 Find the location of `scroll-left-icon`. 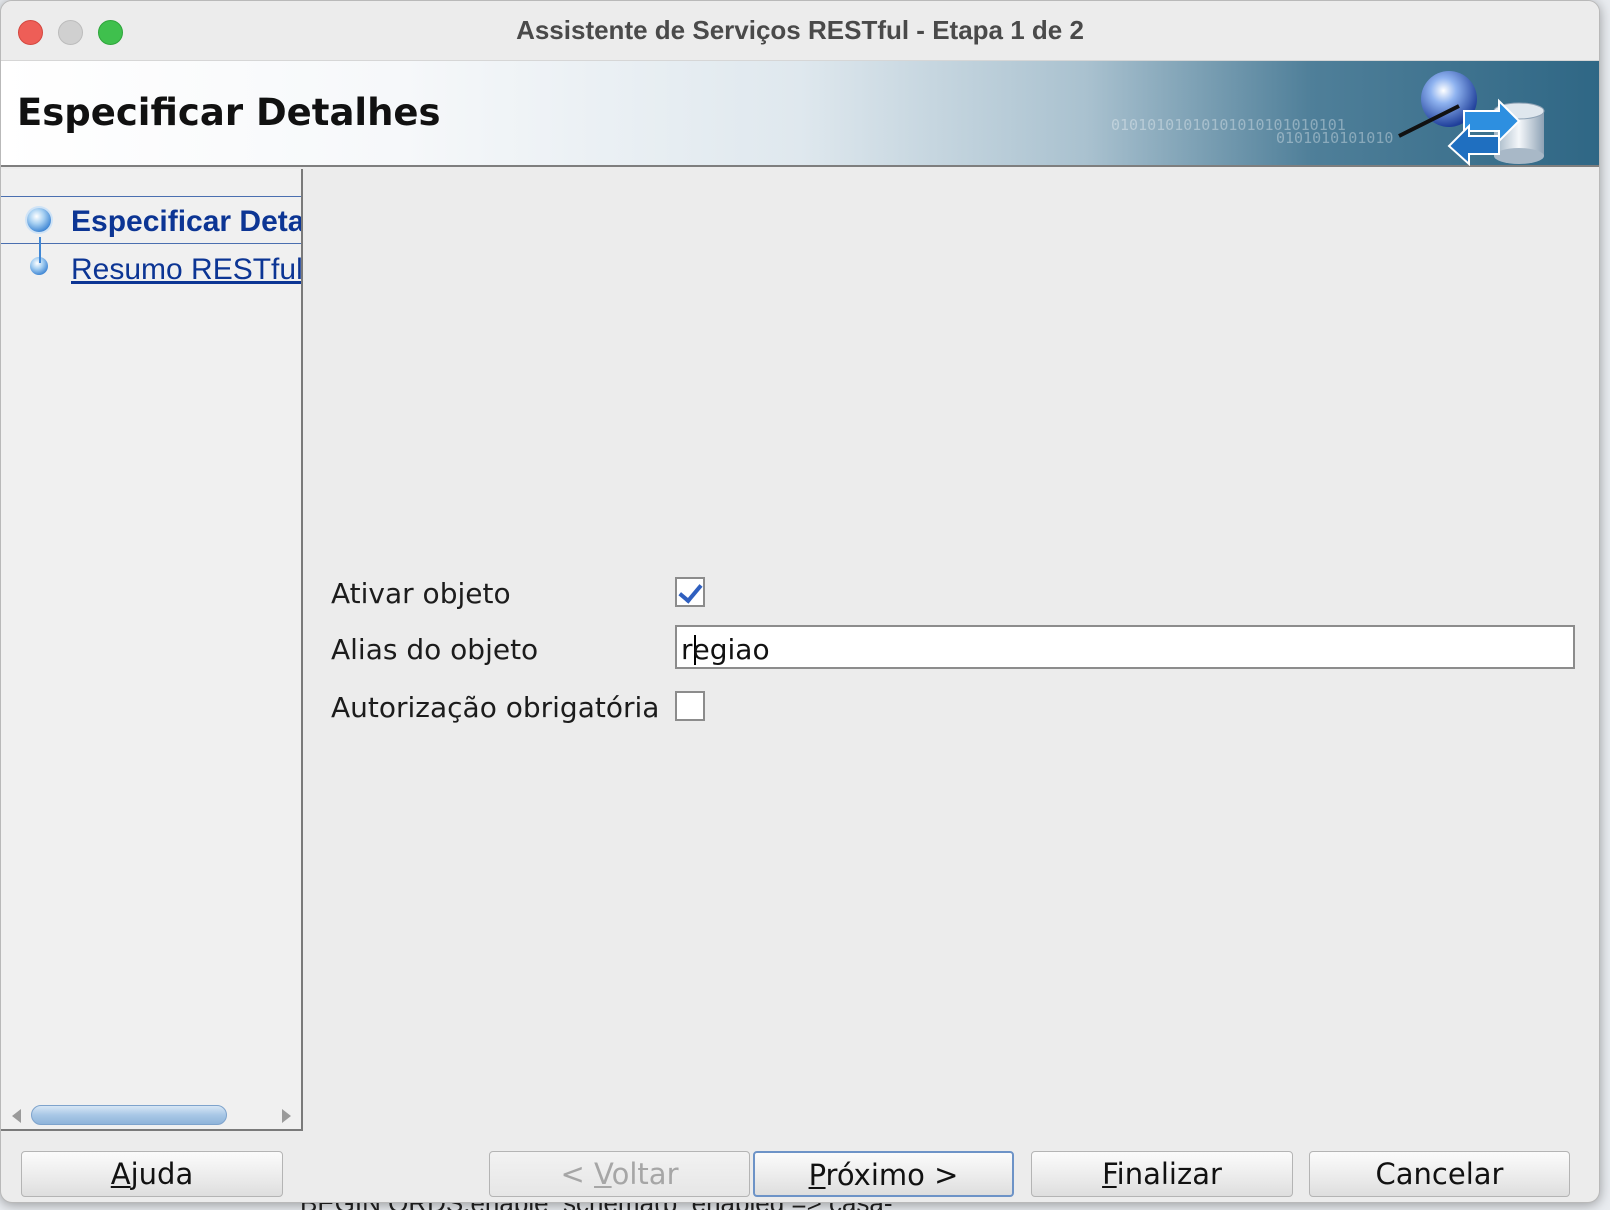

scroll-left-icon is located at coordinates (16, 1116).